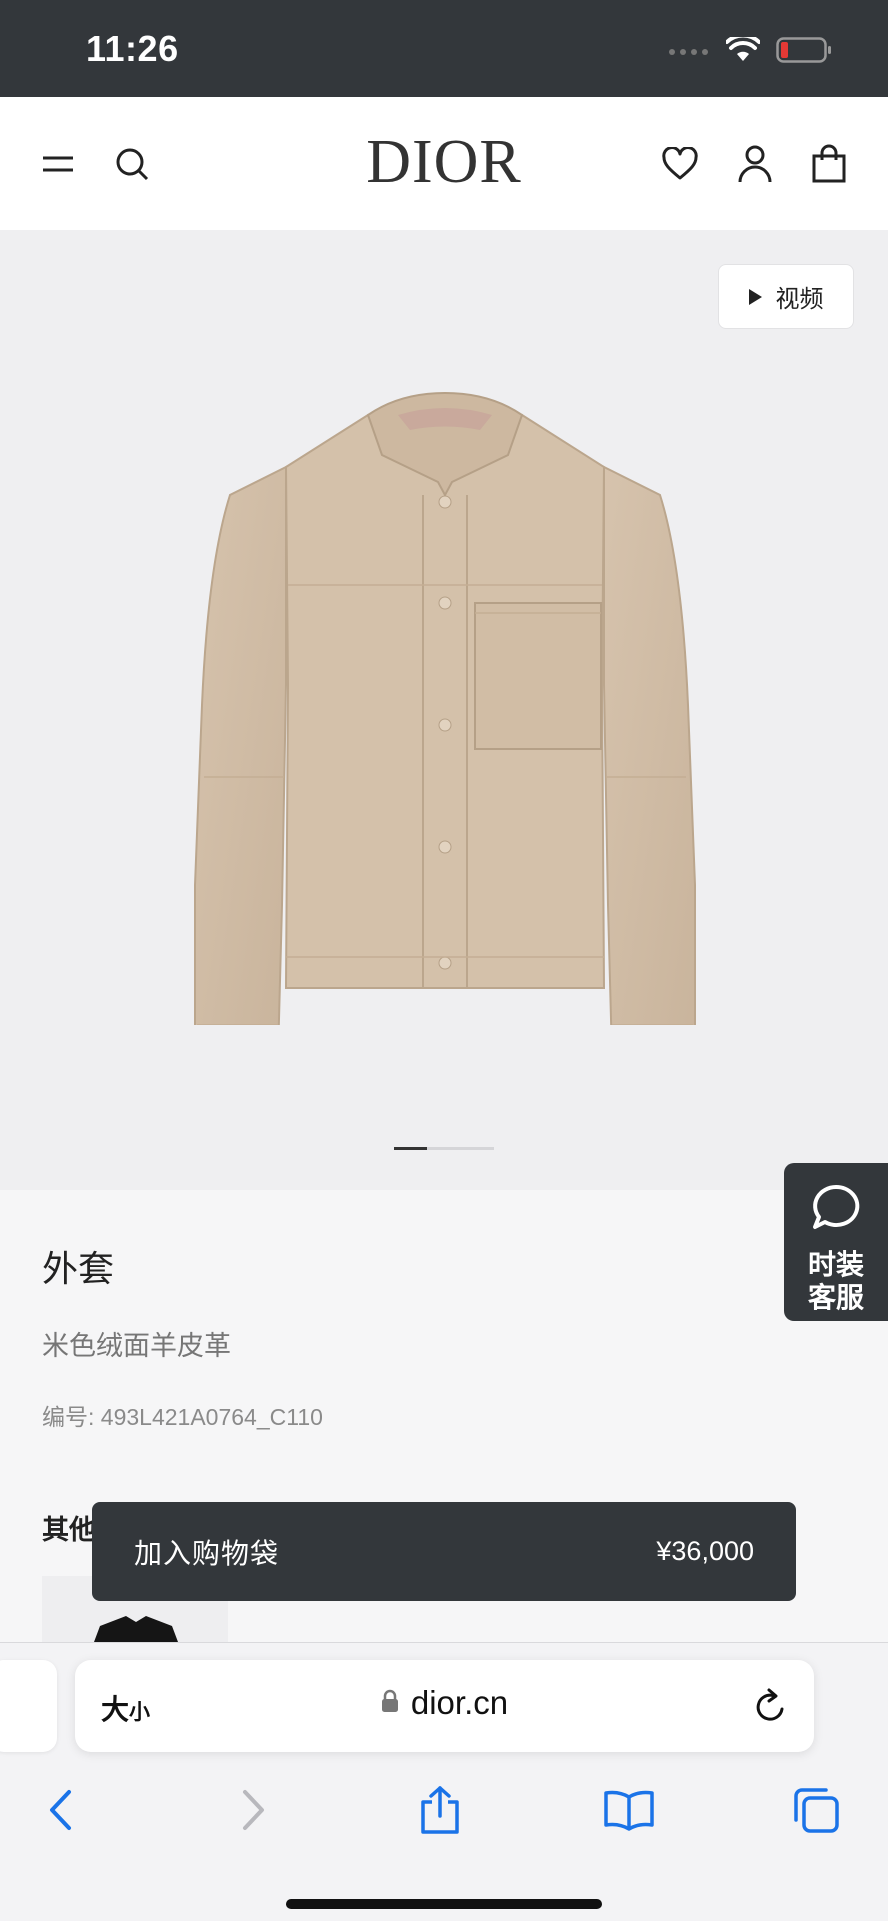  What do you see at coordinates (836, 1281) in the screenshot?
I see `customer-service-label: 时装 客服` at bounding box center [836, 1281].